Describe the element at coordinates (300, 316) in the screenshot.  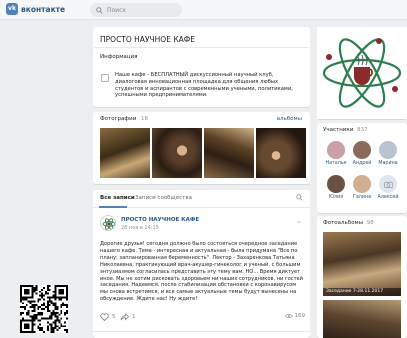
I see `views-count: 169` at that location.